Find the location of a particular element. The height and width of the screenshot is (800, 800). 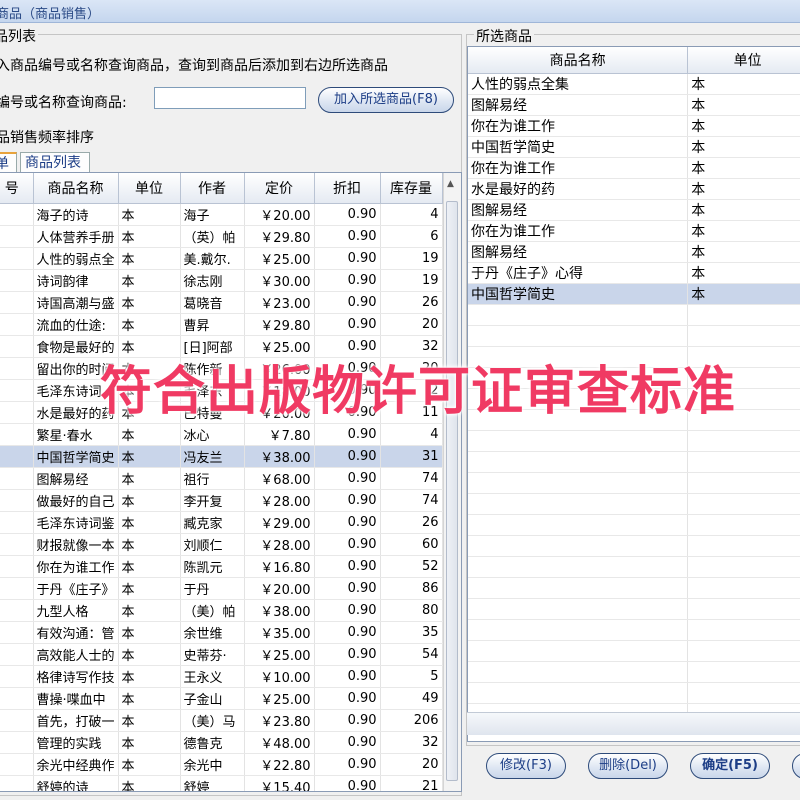

table-cell: 中国哲学简史 is located at coordinates (578, 294).